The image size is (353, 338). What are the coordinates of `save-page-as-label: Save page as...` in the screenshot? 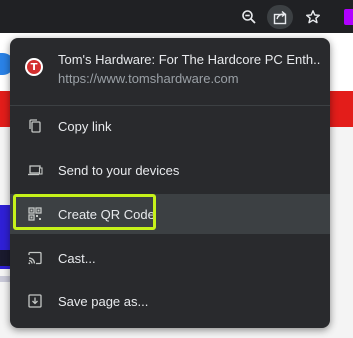 It's located at (103, 301).